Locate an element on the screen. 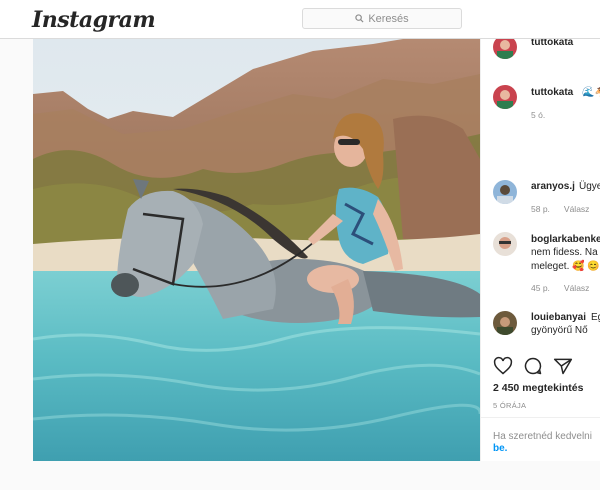  search-input: Keresés is located at coordinates (382, 18).